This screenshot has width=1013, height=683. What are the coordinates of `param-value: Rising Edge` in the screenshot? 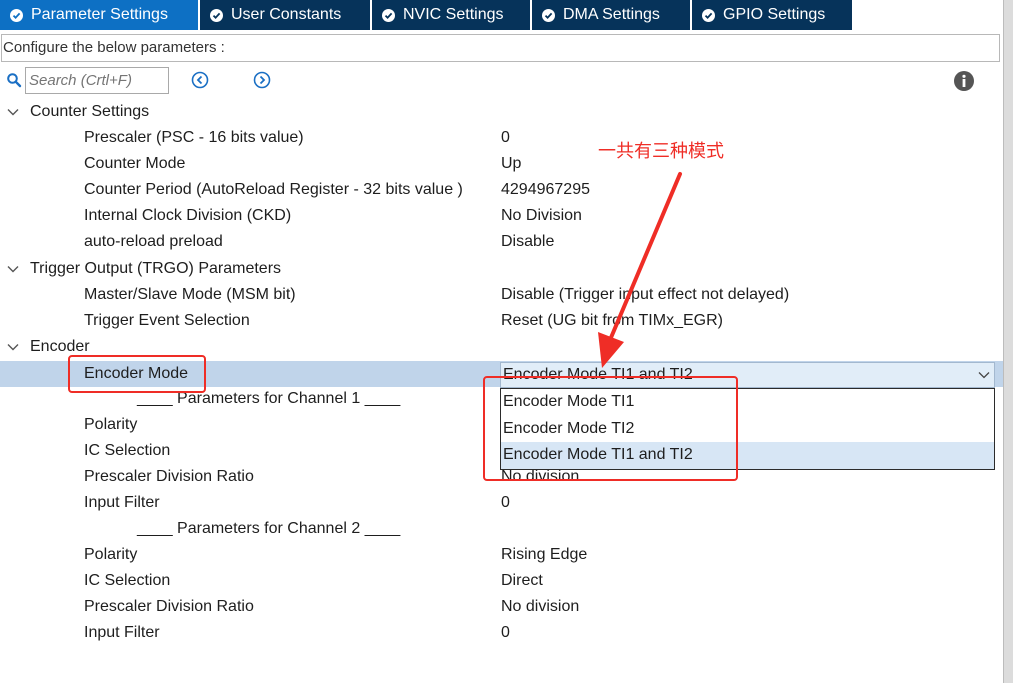 It's located at (544, 555).